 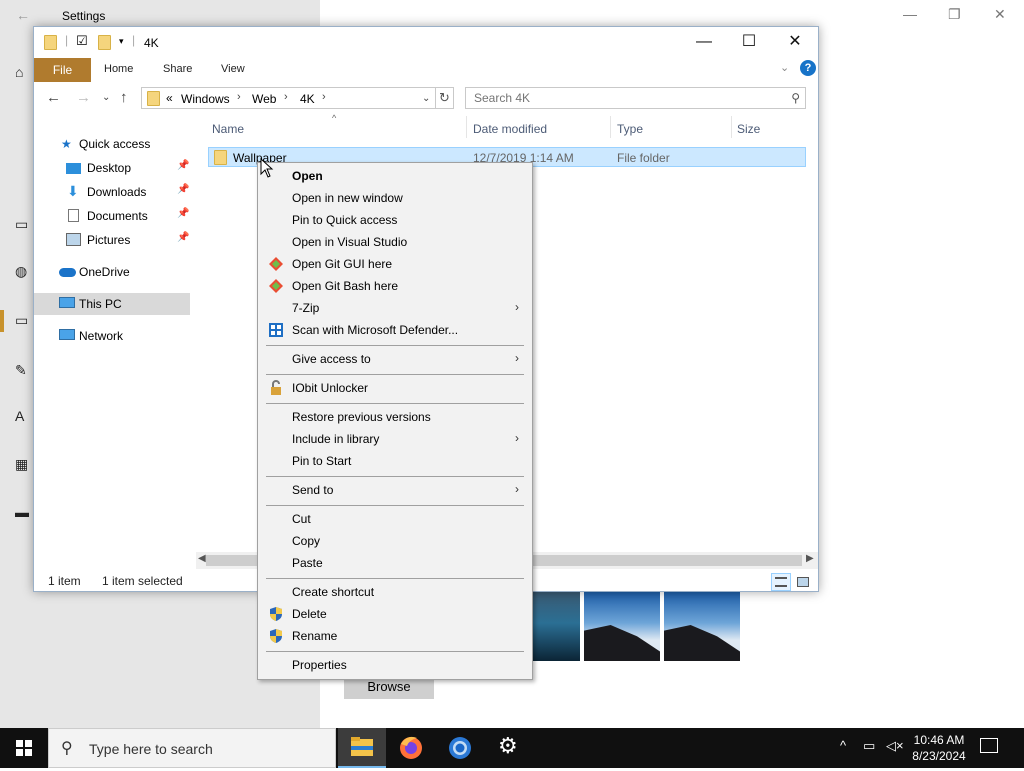 What do you see at coordinates (630, 129) in the screenshot?
I see `column-header-type: Type` at bounding box center [630, 129].